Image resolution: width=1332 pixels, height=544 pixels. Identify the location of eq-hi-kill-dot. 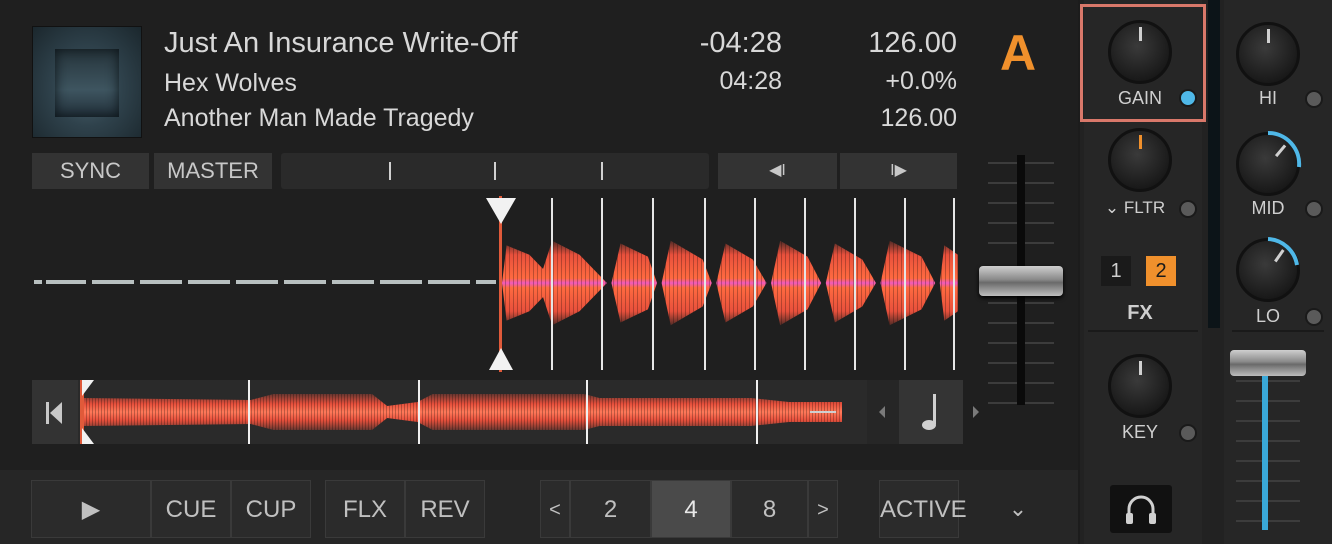
(1314, 99).